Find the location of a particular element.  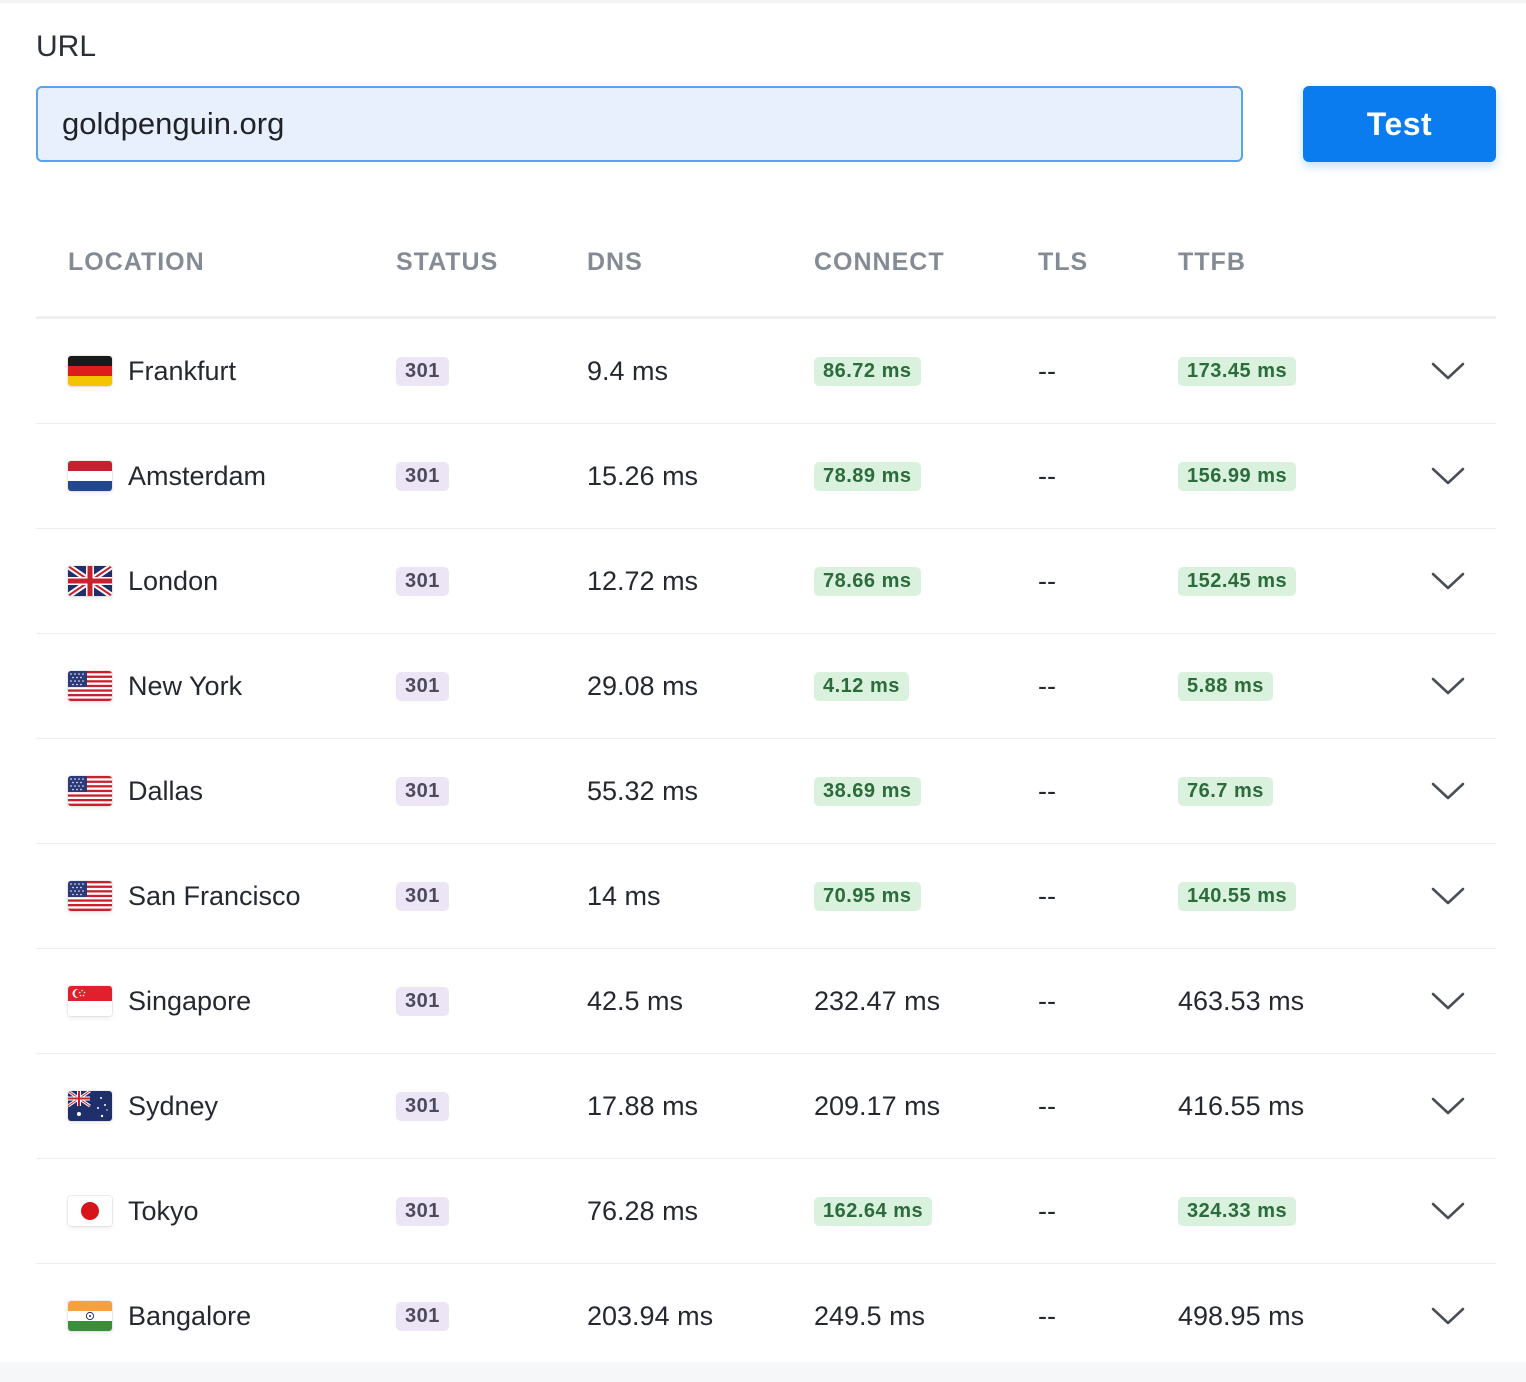

table-row: Sydney 301 17.88 ms 209.17 ms -- 416.55 ms is located at coordinates (766, 1106).